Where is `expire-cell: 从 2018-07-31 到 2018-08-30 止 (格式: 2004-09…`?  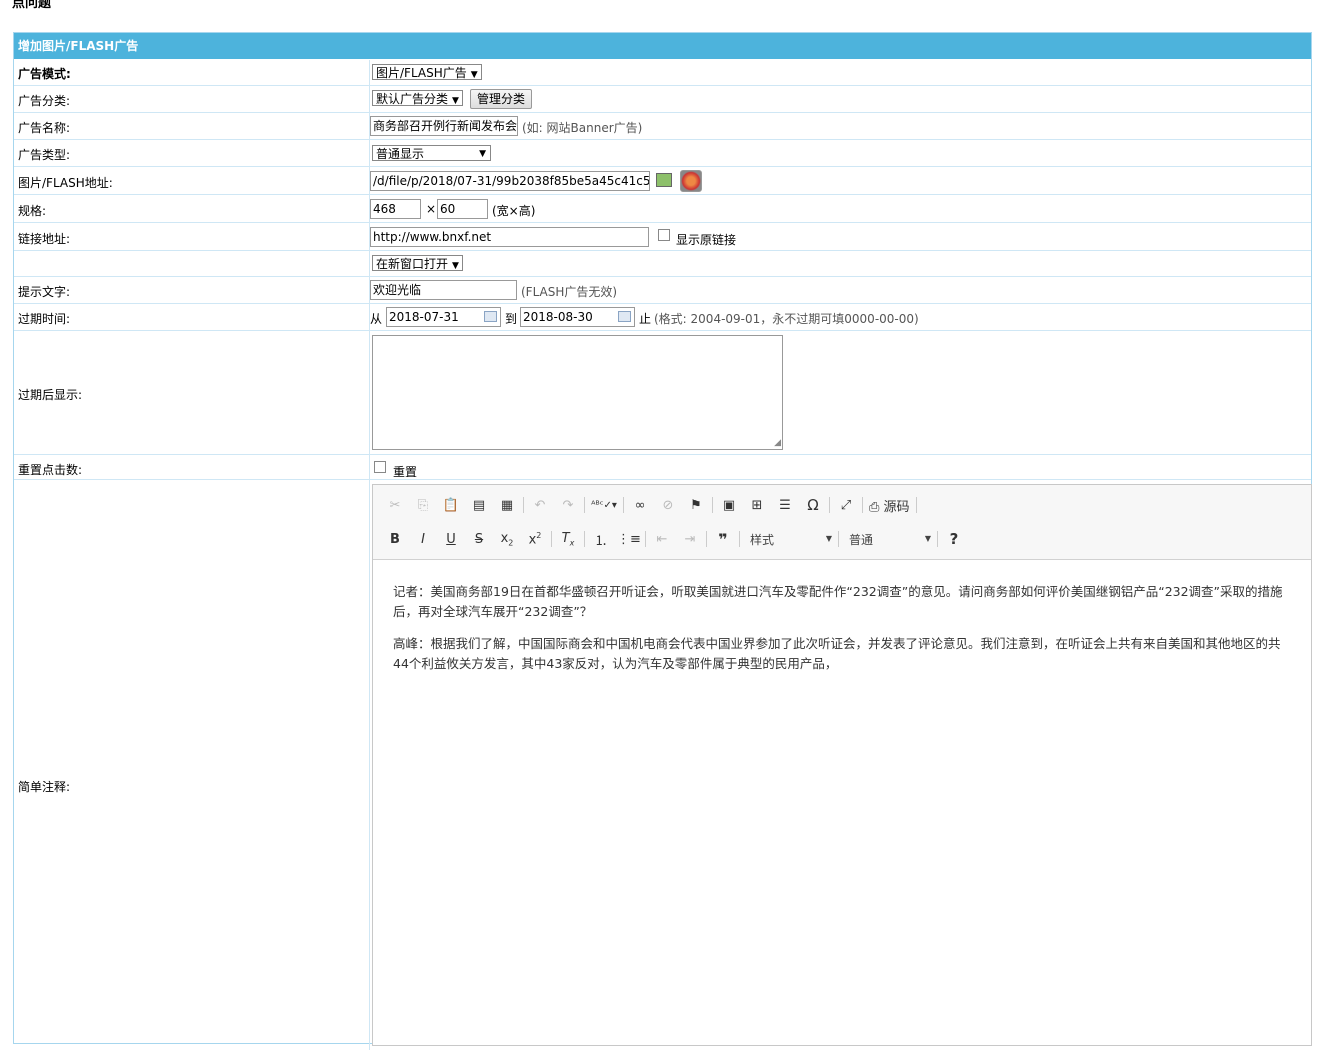 expire-cell: 从 2018-07-31 到 2018-08-30 止 (格式: 2004-09… is located at coordinates (840, 317).